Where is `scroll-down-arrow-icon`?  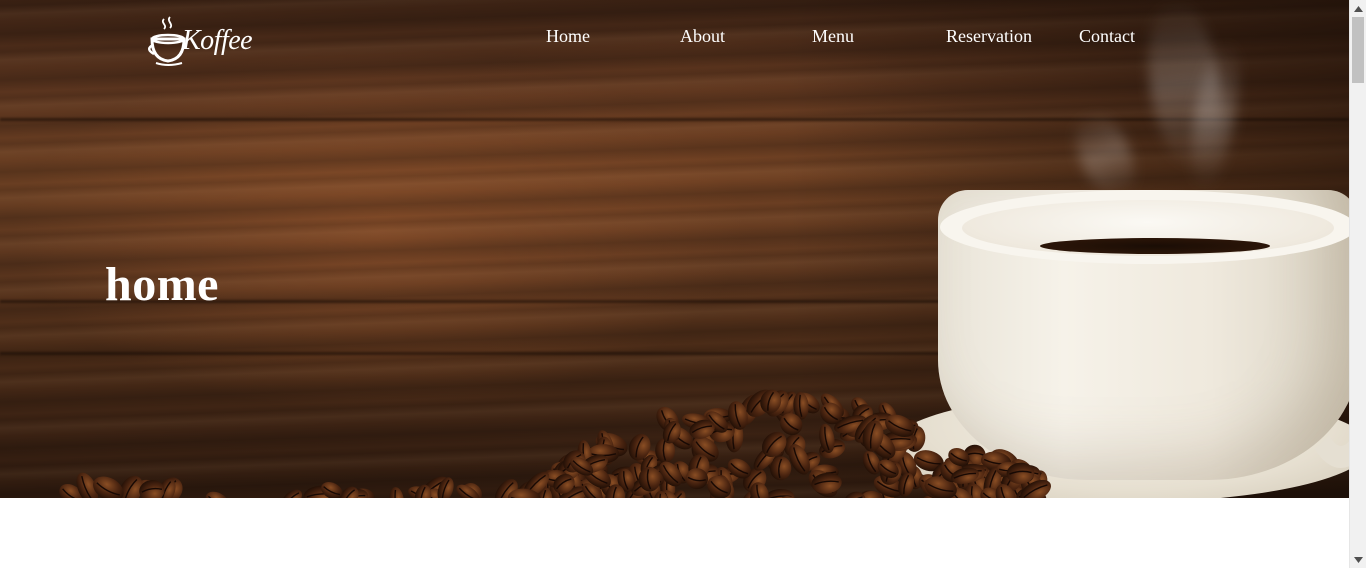
scroll-down-arrow-icon is located at coordinates (1358, 559).